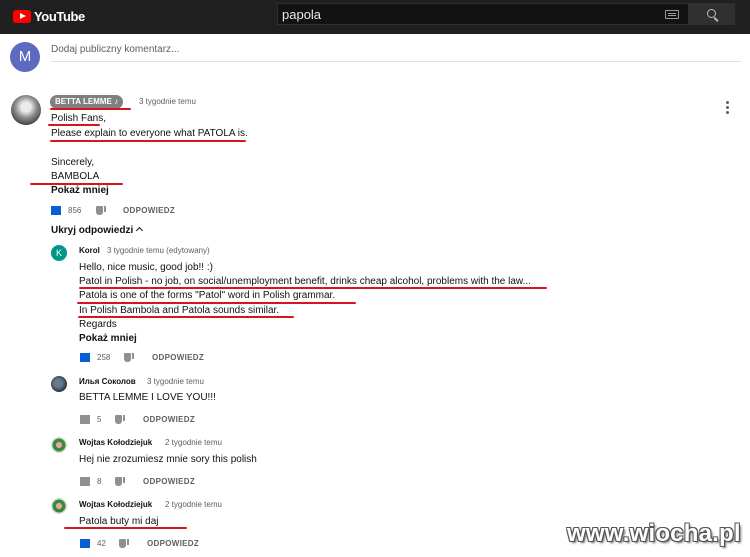  I want to click on keyboard-icon, so click(672, 14).